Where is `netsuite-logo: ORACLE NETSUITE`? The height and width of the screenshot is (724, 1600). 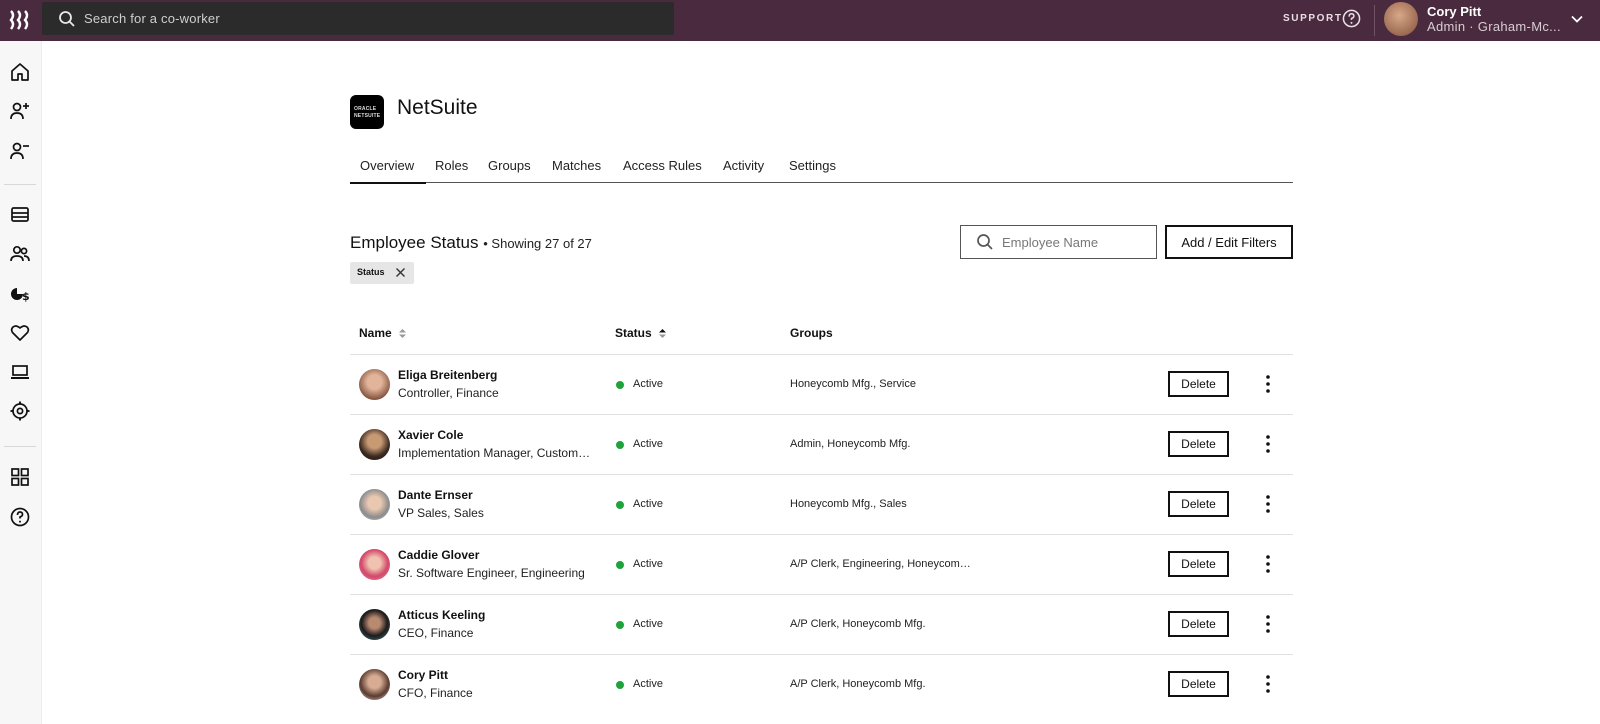
netsuite-logo: ORACLE NETSUITE is located at coordinates (367, 112).